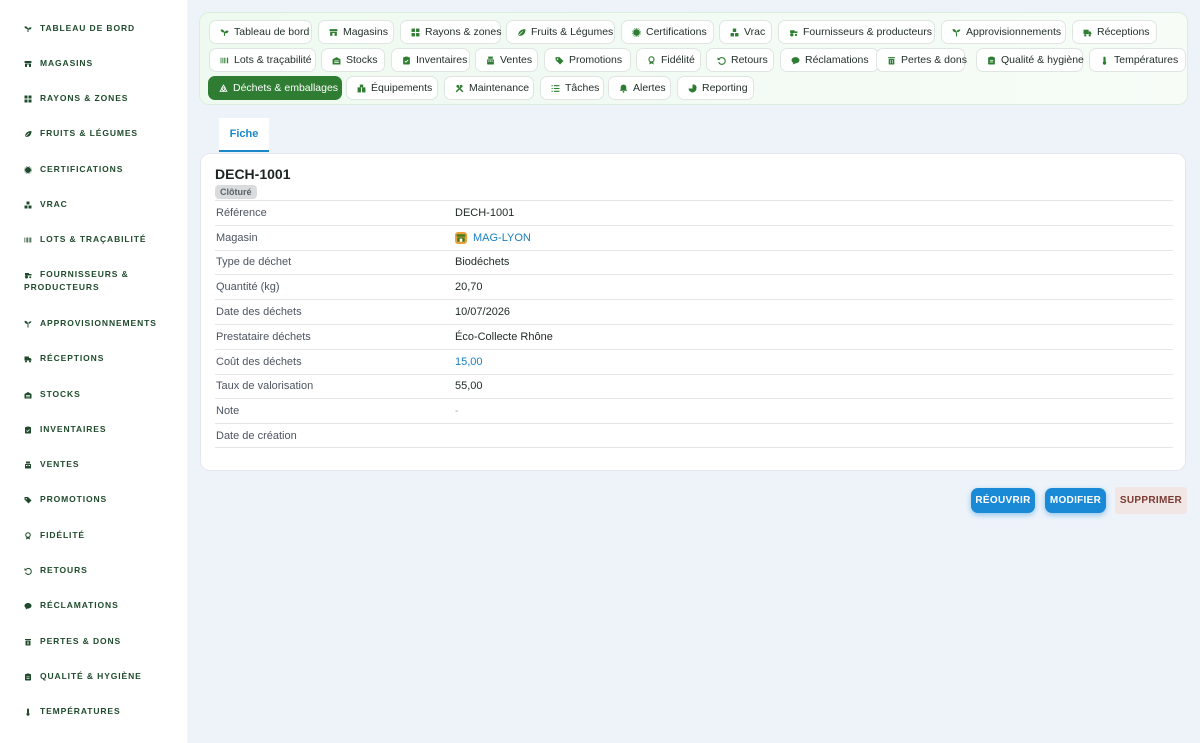  I want to click on nav-pill-tractor: Fournisseurs & producteurs, so click(856, 32).